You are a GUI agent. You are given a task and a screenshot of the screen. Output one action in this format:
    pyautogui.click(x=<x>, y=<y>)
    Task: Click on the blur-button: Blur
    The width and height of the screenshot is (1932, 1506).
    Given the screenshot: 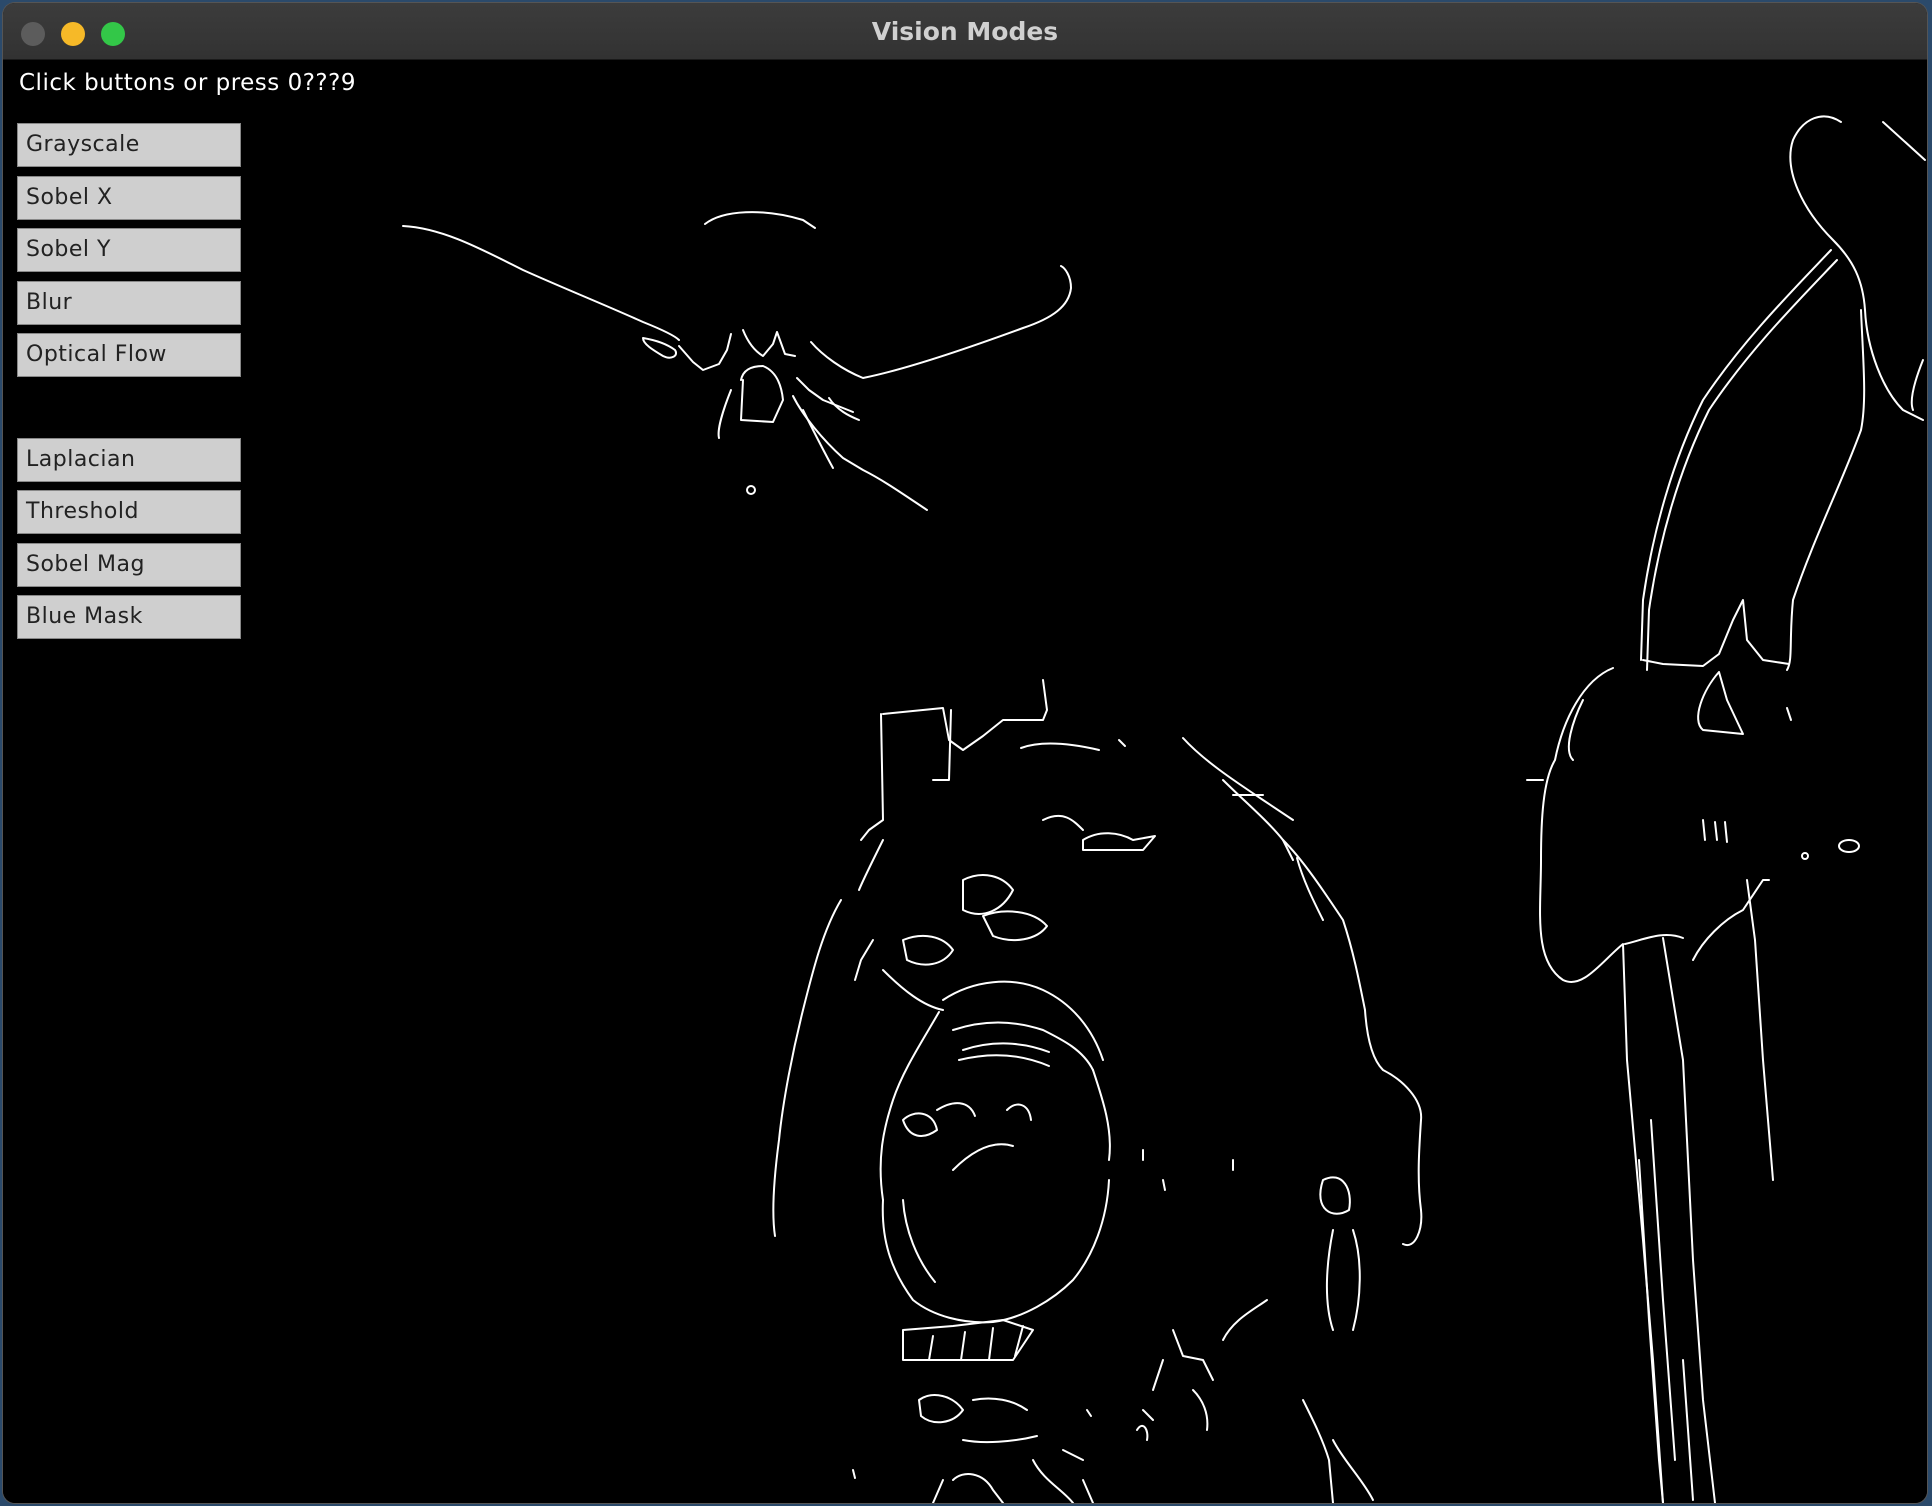 What is the action you would take?
    pyautogui.click(x=129, y=303)
    